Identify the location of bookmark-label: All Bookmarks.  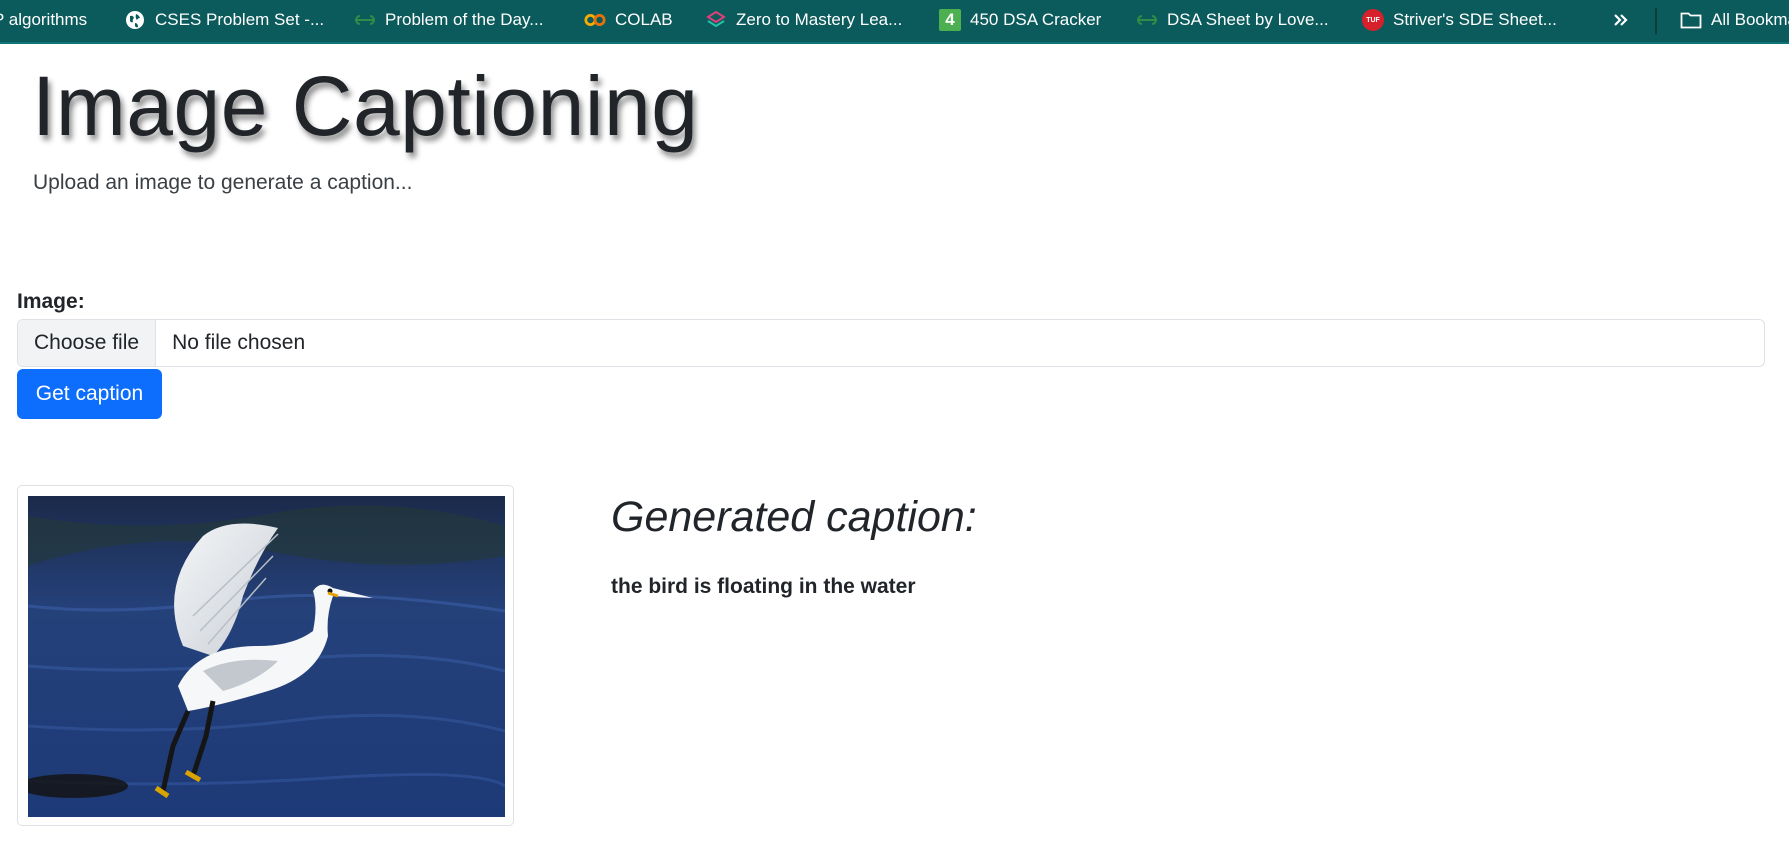
(1750, 19).